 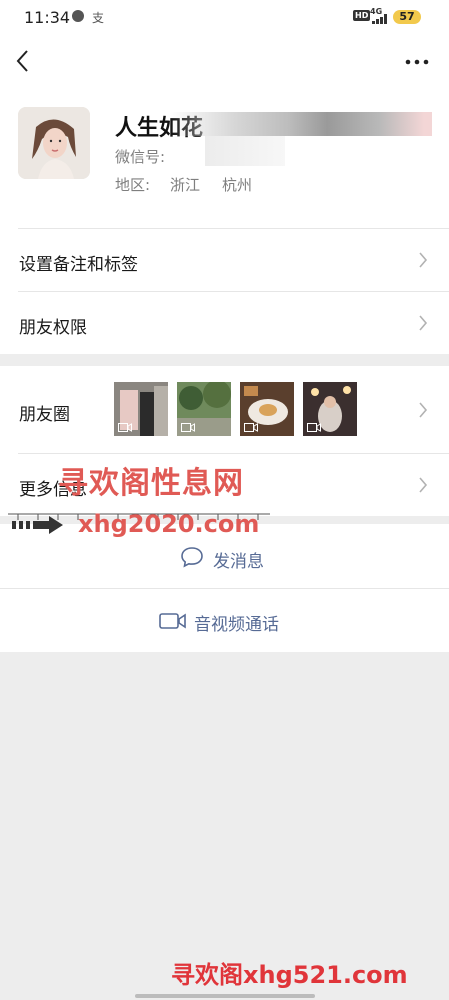 What do you see at coordinates (54, 143) in the screenshot?
I see `avatar` at bounding box center [54, 143].